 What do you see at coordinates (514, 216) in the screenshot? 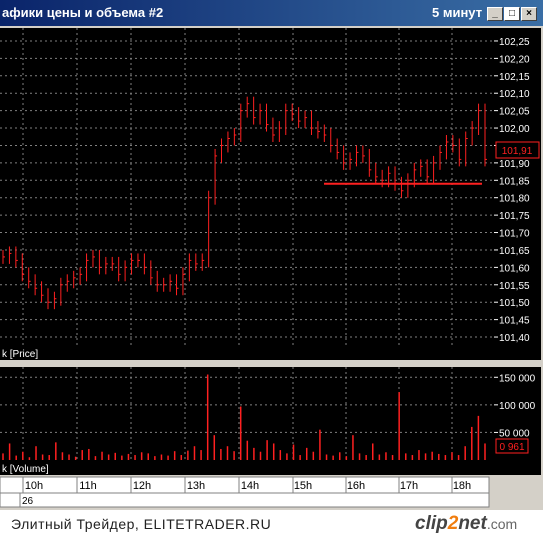
I see `price-tick-label: 101,75` at bounding box center [514, 216].